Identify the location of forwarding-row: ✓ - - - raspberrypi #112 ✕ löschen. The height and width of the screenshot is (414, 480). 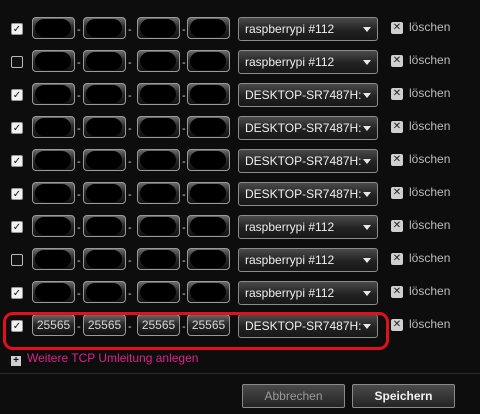
(240, 293).